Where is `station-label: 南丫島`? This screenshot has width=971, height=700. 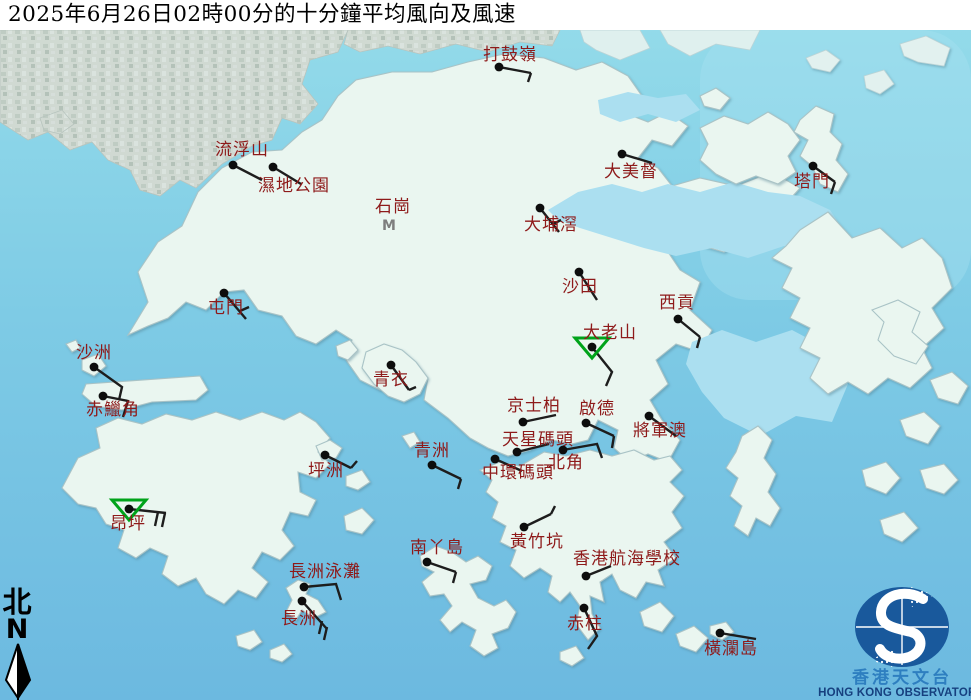 station-label: 南丫島 is located at coordinates (437, 548).